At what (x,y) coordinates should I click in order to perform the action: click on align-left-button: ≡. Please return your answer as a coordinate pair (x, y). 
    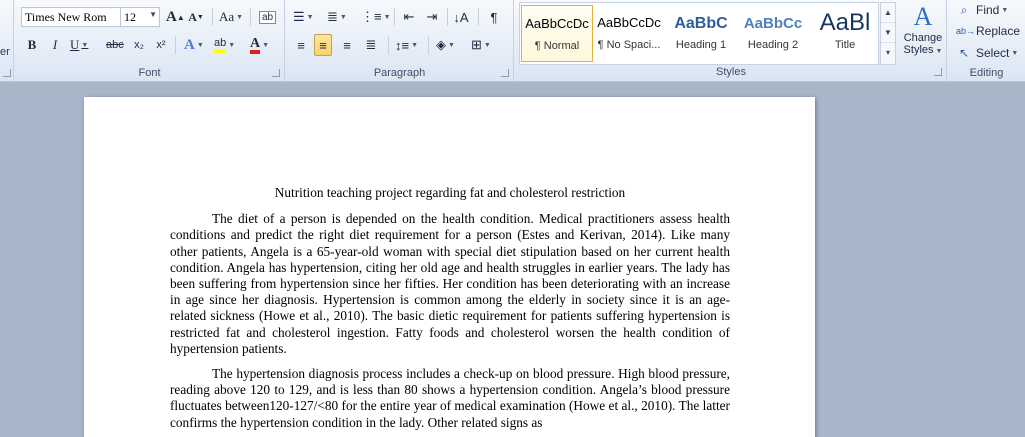
    Looking at the image, I should click on (301, 45).